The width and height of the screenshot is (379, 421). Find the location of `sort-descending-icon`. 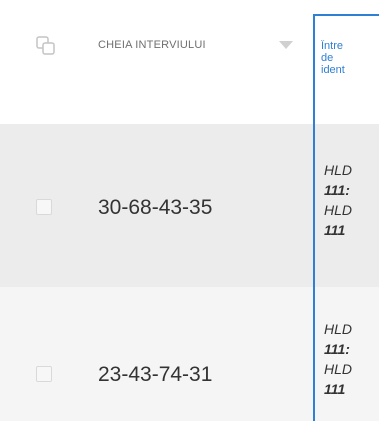

sort-descending-icon is located at coordinates (286, 45).